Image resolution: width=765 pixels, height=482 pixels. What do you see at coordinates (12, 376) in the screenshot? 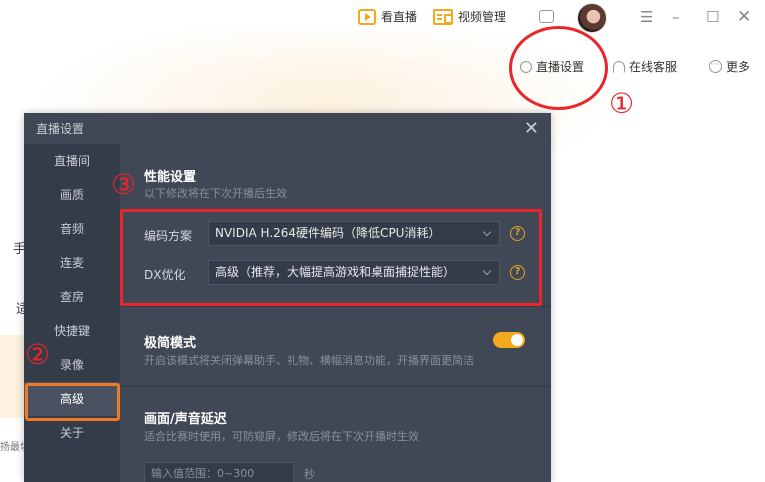
I see `background-highlight` at bounding box center [12, 376].